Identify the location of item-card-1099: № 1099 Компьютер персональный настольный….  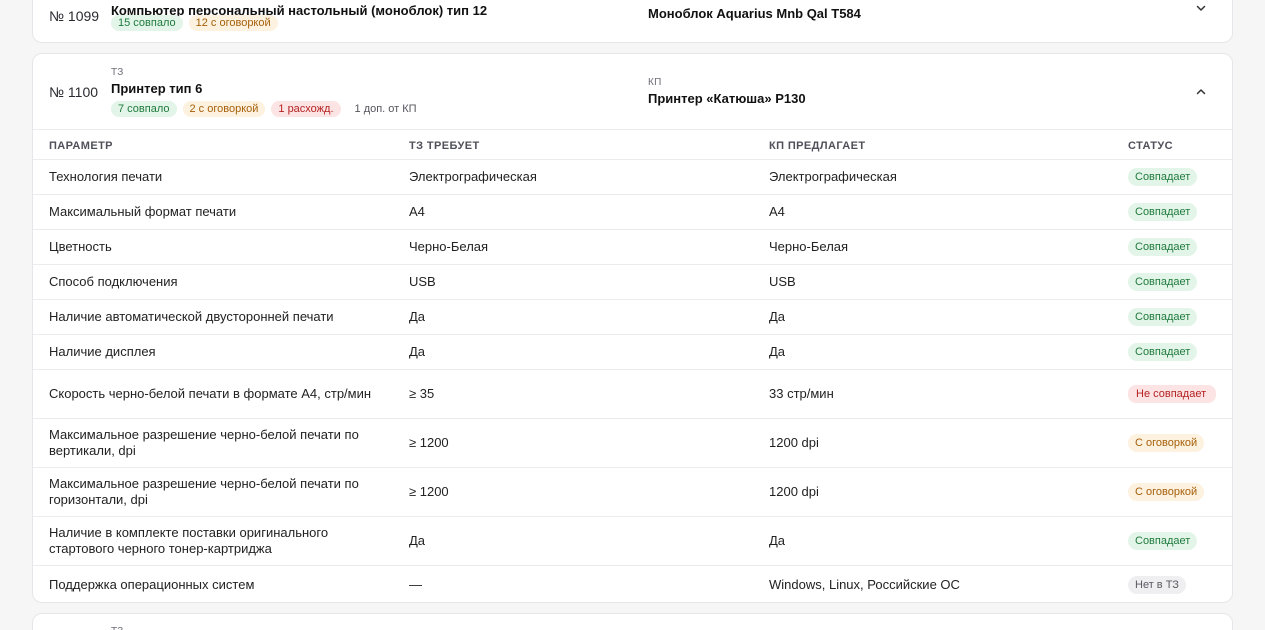
(632, 21).